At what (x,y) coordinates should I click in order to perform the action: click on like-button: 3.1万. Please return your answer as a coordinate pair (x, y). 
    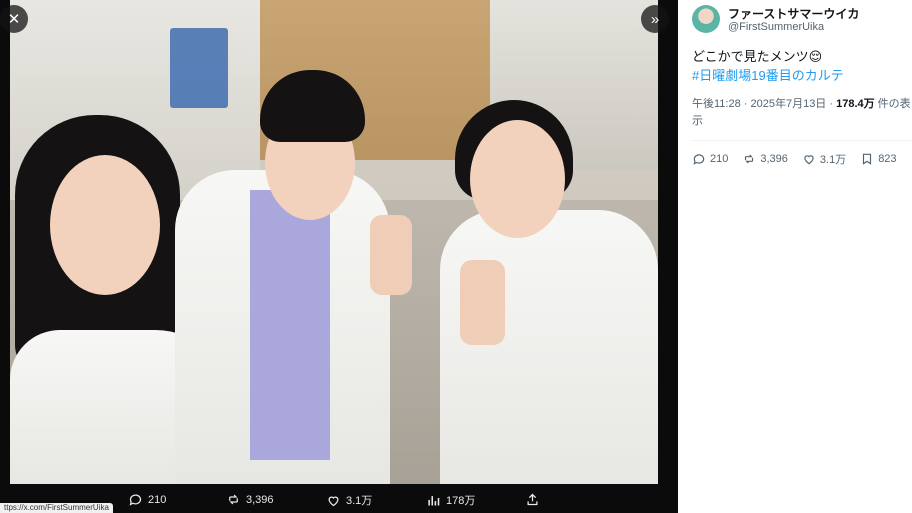
    Looking at the image, I should click on (824, 159).